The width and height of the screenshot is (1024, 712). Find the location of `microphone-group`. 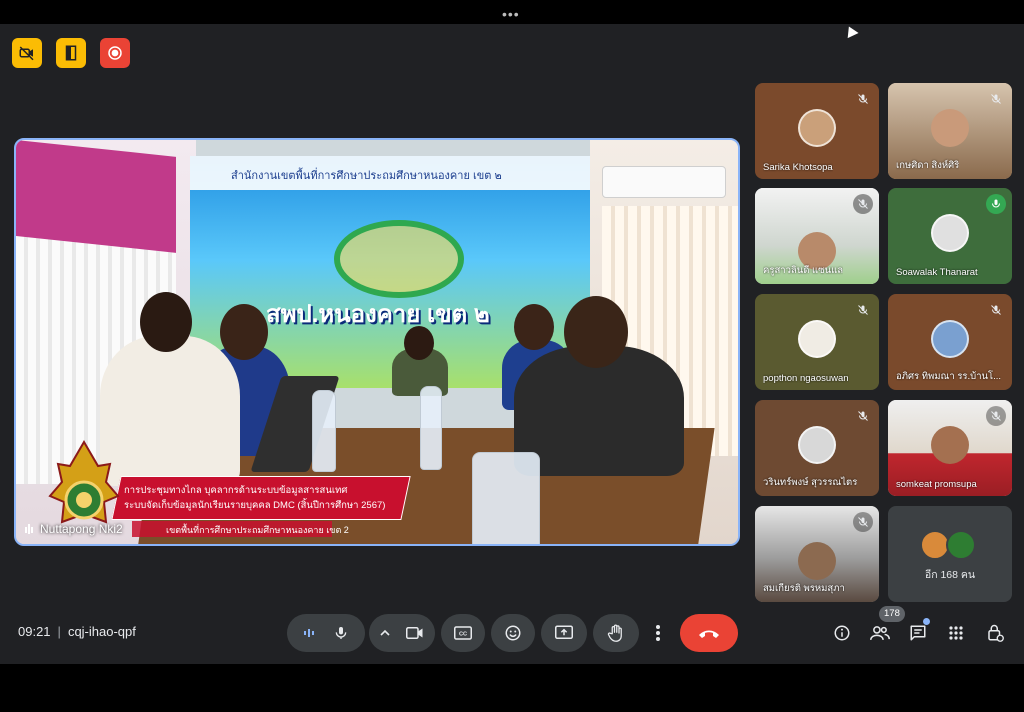

microphone-group is located at coordinates (326, 633).